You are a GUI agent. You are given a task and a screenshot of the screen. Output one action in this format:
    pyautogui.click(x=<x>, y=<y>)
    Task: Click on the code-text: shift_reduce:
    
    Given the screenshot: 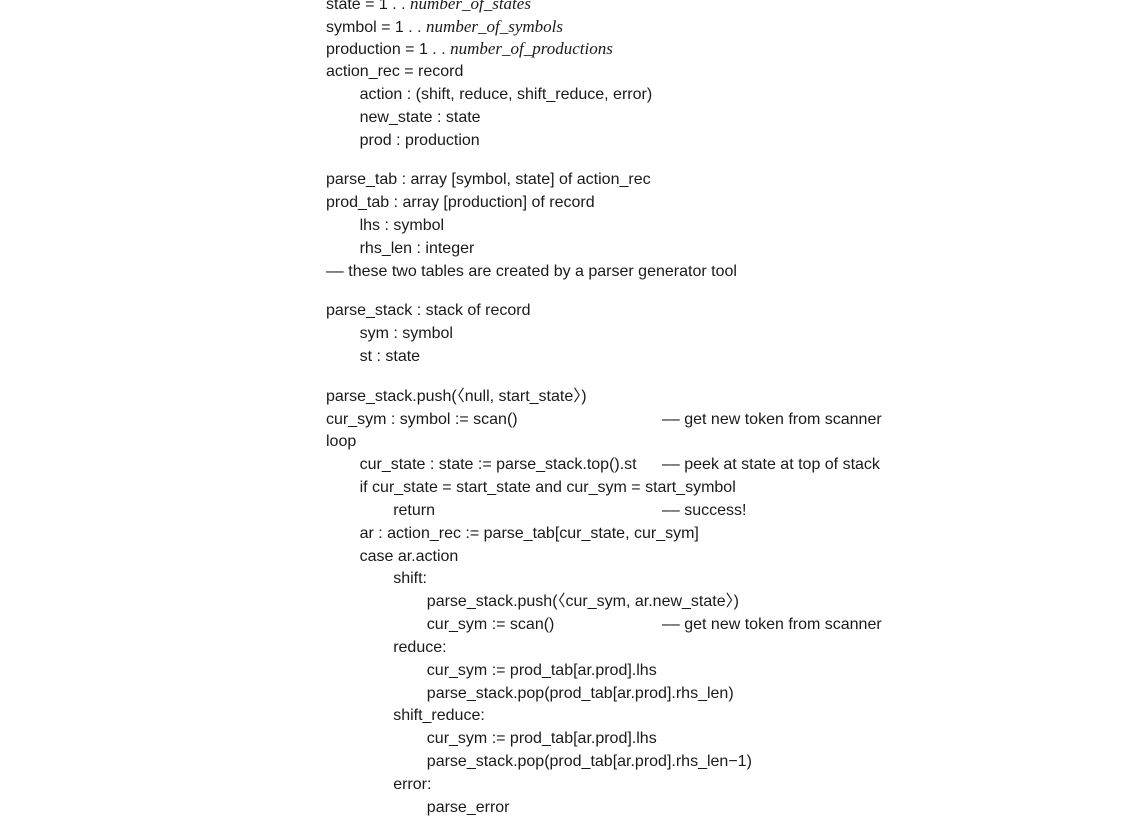 What is the action you would take?
    pyautogui.click(x=439, y=715)
    